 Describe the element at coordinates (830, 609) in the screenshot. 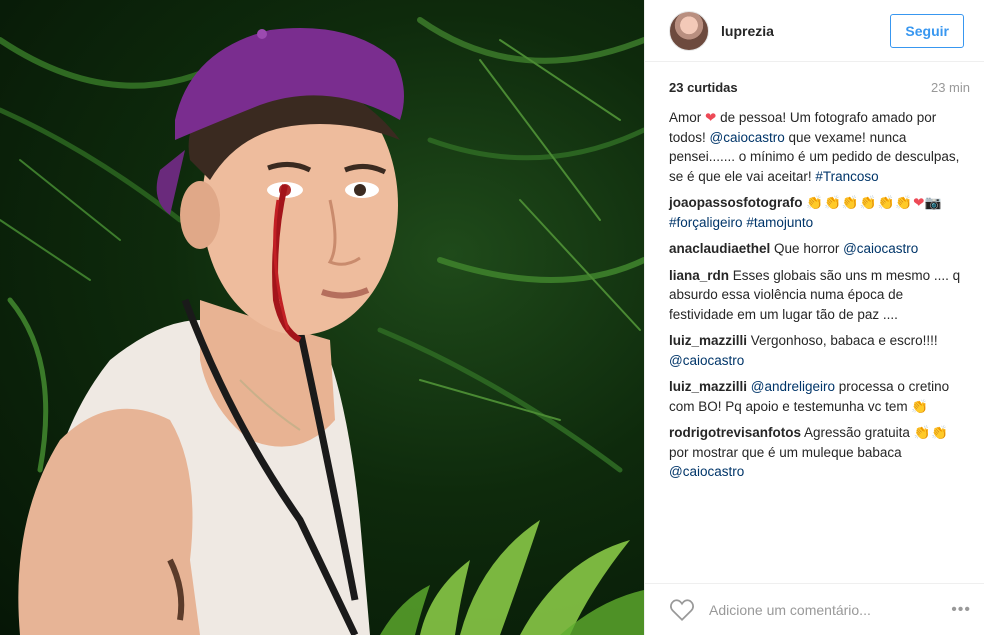

I see `comment-input` at that location.